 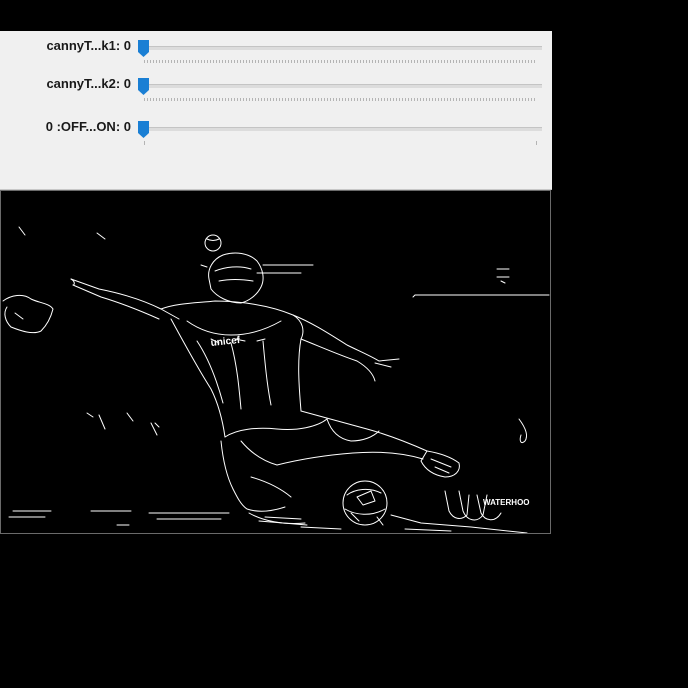 I want to click on trackbar-label: 0 :OFF...ON: 0, so click(x=88, y=126).